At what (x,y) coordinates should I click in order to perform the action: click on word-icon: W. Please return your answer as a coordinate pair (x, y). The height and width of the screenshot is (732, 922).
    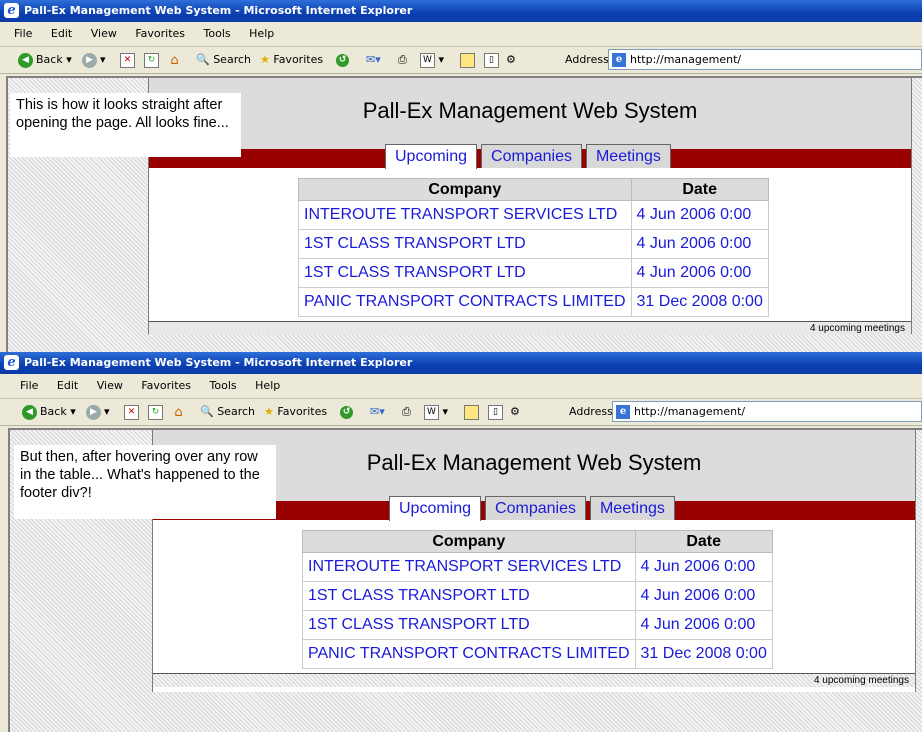
    Looking at the image, I should click on (427, 60).